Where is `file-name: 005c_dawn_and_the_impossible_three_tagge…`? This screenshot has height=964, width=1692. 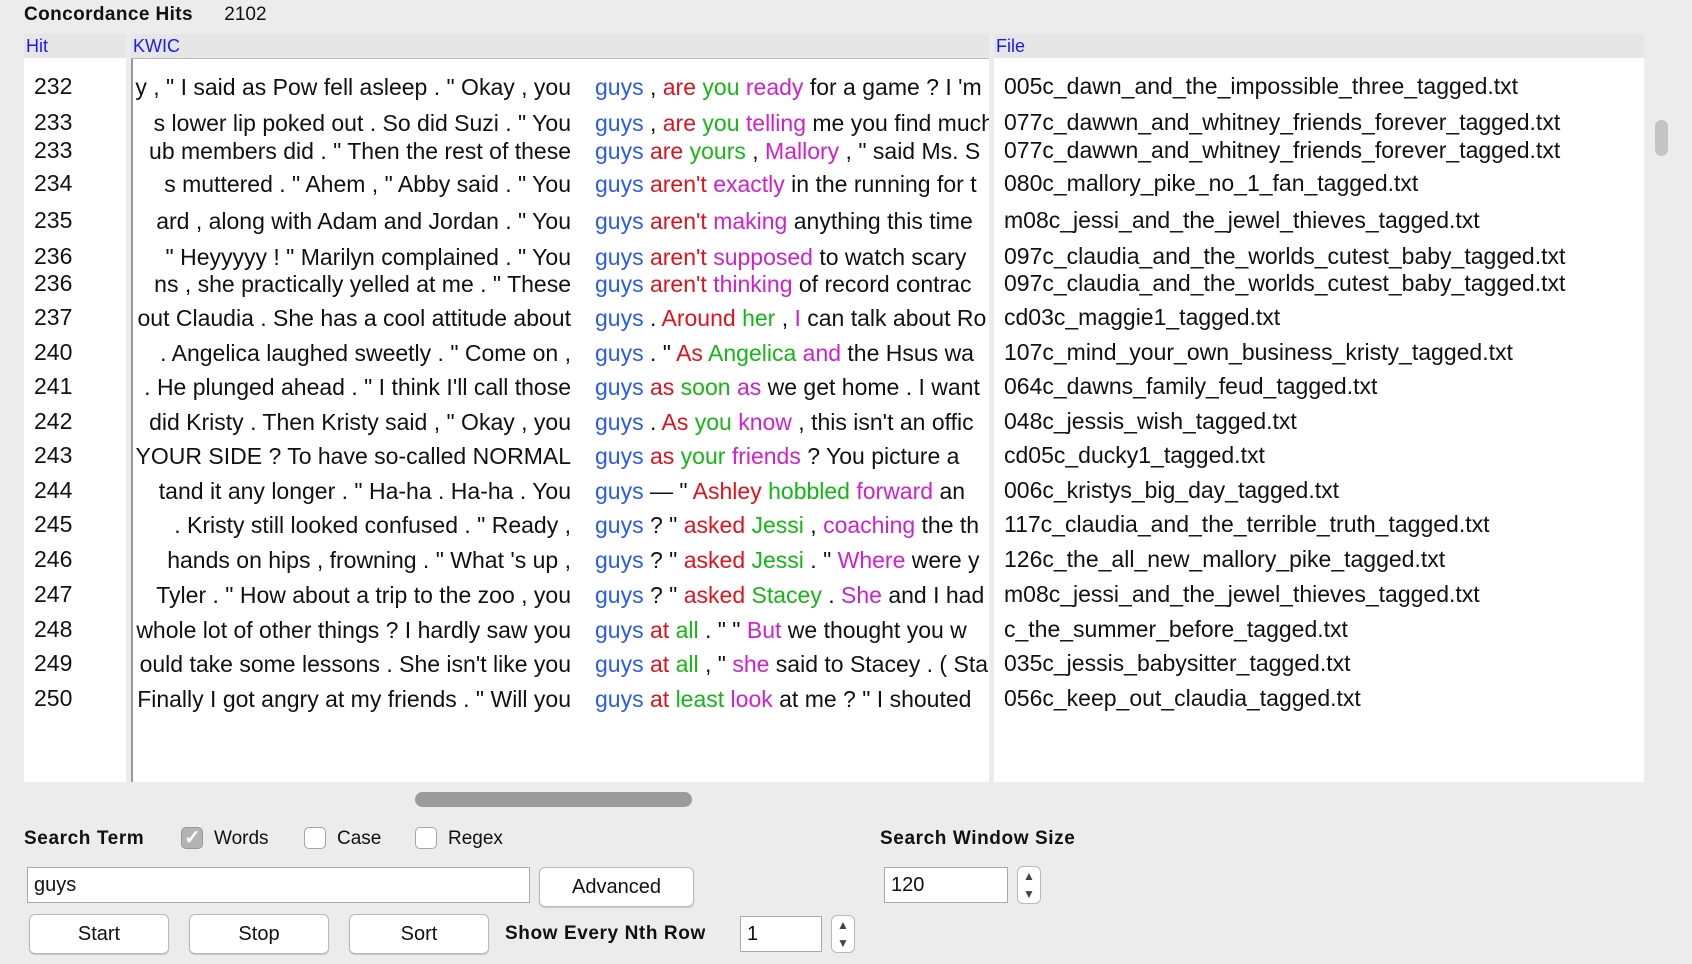 file-name: 005c_dawn_and_the_impossible_three_tagge… is located at coordinates (1319, 86).